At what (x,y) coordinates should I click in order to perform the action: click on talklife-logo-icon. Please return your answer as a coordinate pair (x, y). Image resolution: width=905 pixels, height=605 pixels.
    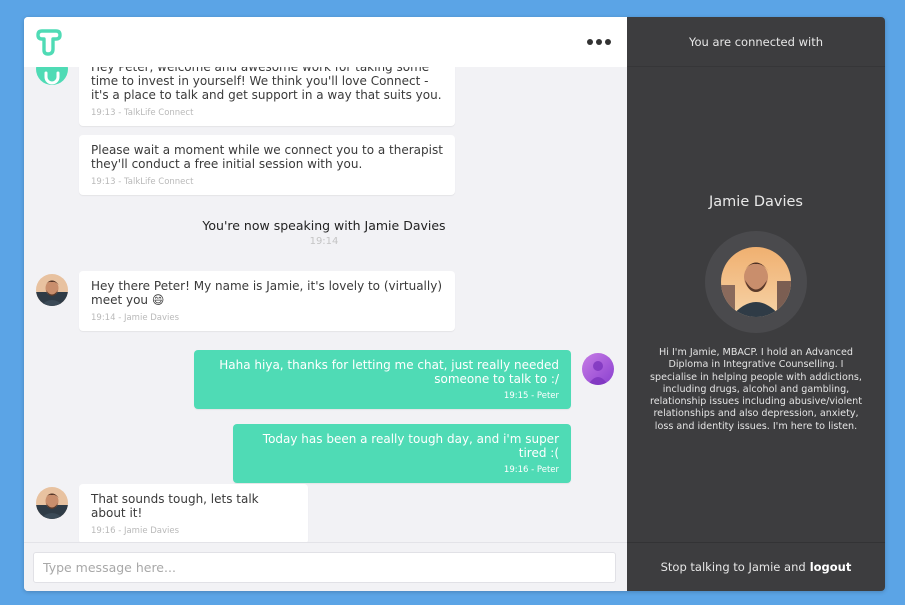
    Looking at the image, I should click on (49, 42).